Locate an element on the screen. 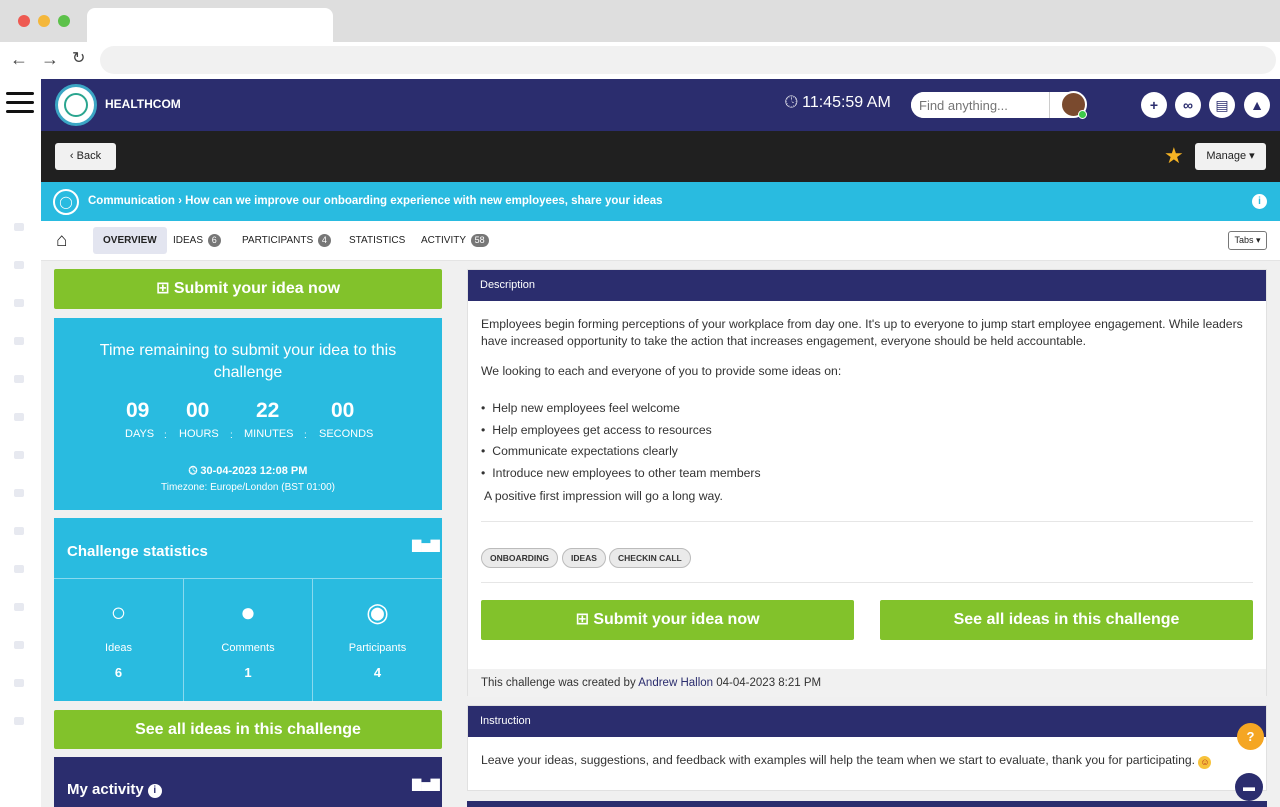 The width and height of the screenshot is (1280, 807). tab-statistics: STATISTICS is located at coordinates (377, 240).